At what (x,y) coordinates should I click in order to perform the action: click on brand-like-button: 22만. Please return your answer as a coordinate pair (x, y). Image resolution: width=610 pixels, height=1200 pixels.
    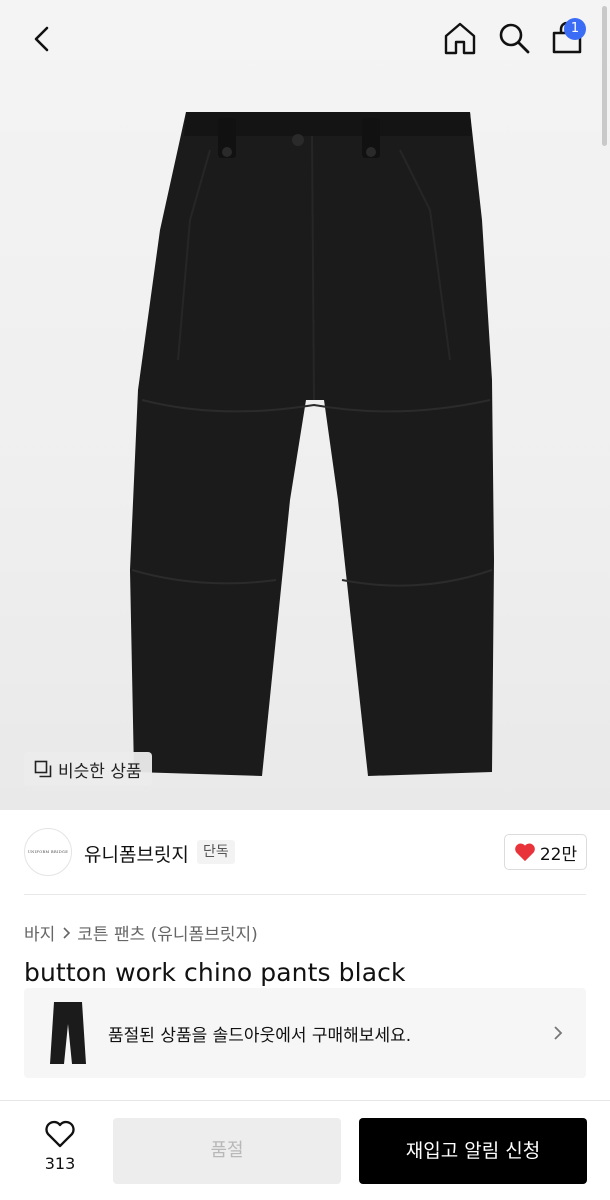
    Looking at the image, I should click on (545, 852).